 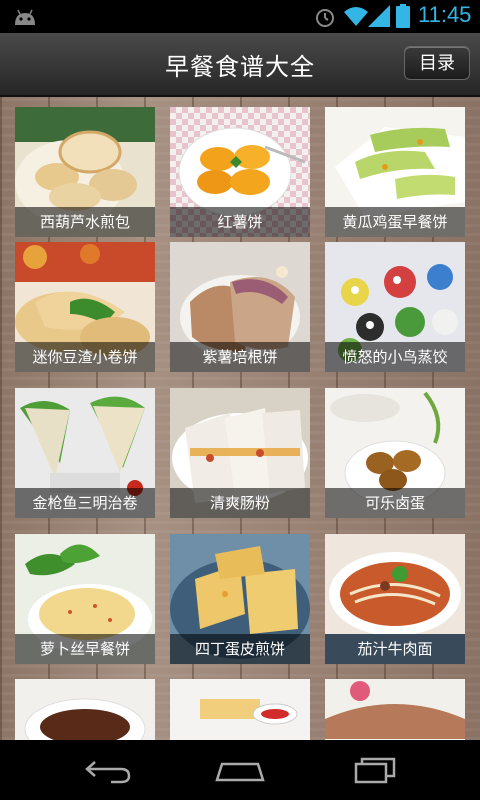 I want to click on recipe-name: 清爽肠粉, so click(x=240, y=503).